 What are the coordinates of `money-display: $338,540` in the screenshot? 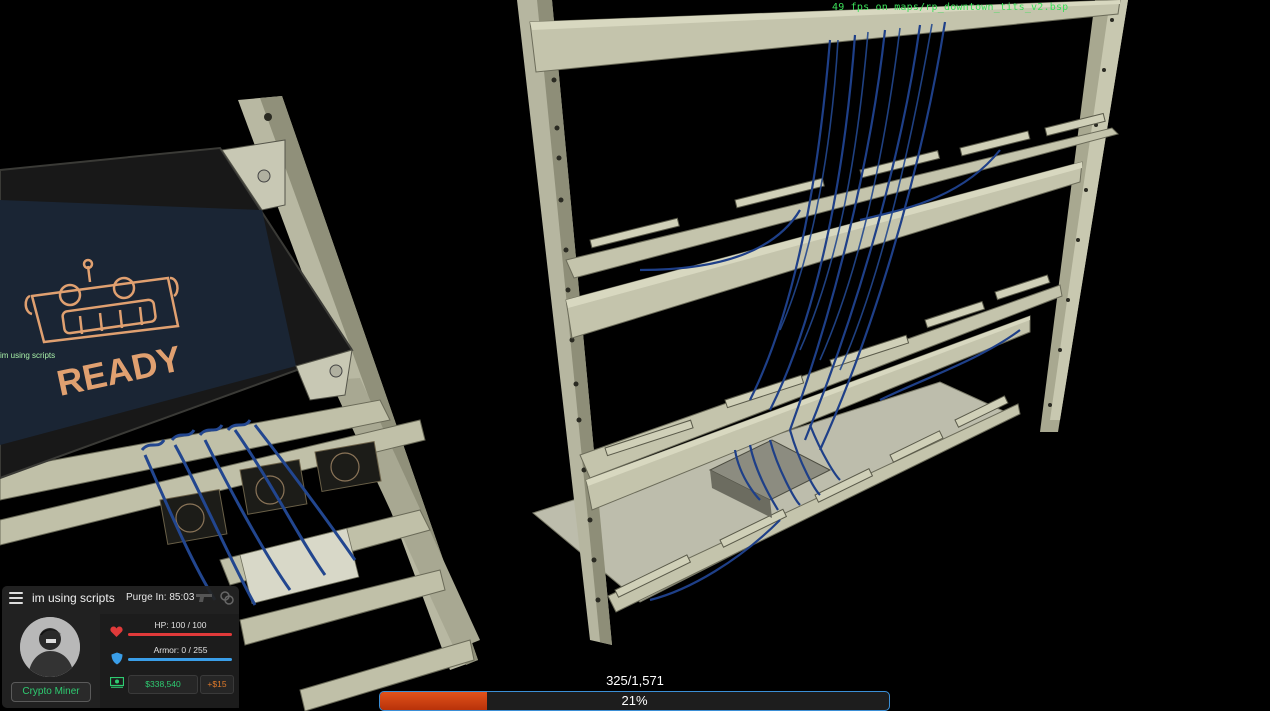 It's located at (163, 684).